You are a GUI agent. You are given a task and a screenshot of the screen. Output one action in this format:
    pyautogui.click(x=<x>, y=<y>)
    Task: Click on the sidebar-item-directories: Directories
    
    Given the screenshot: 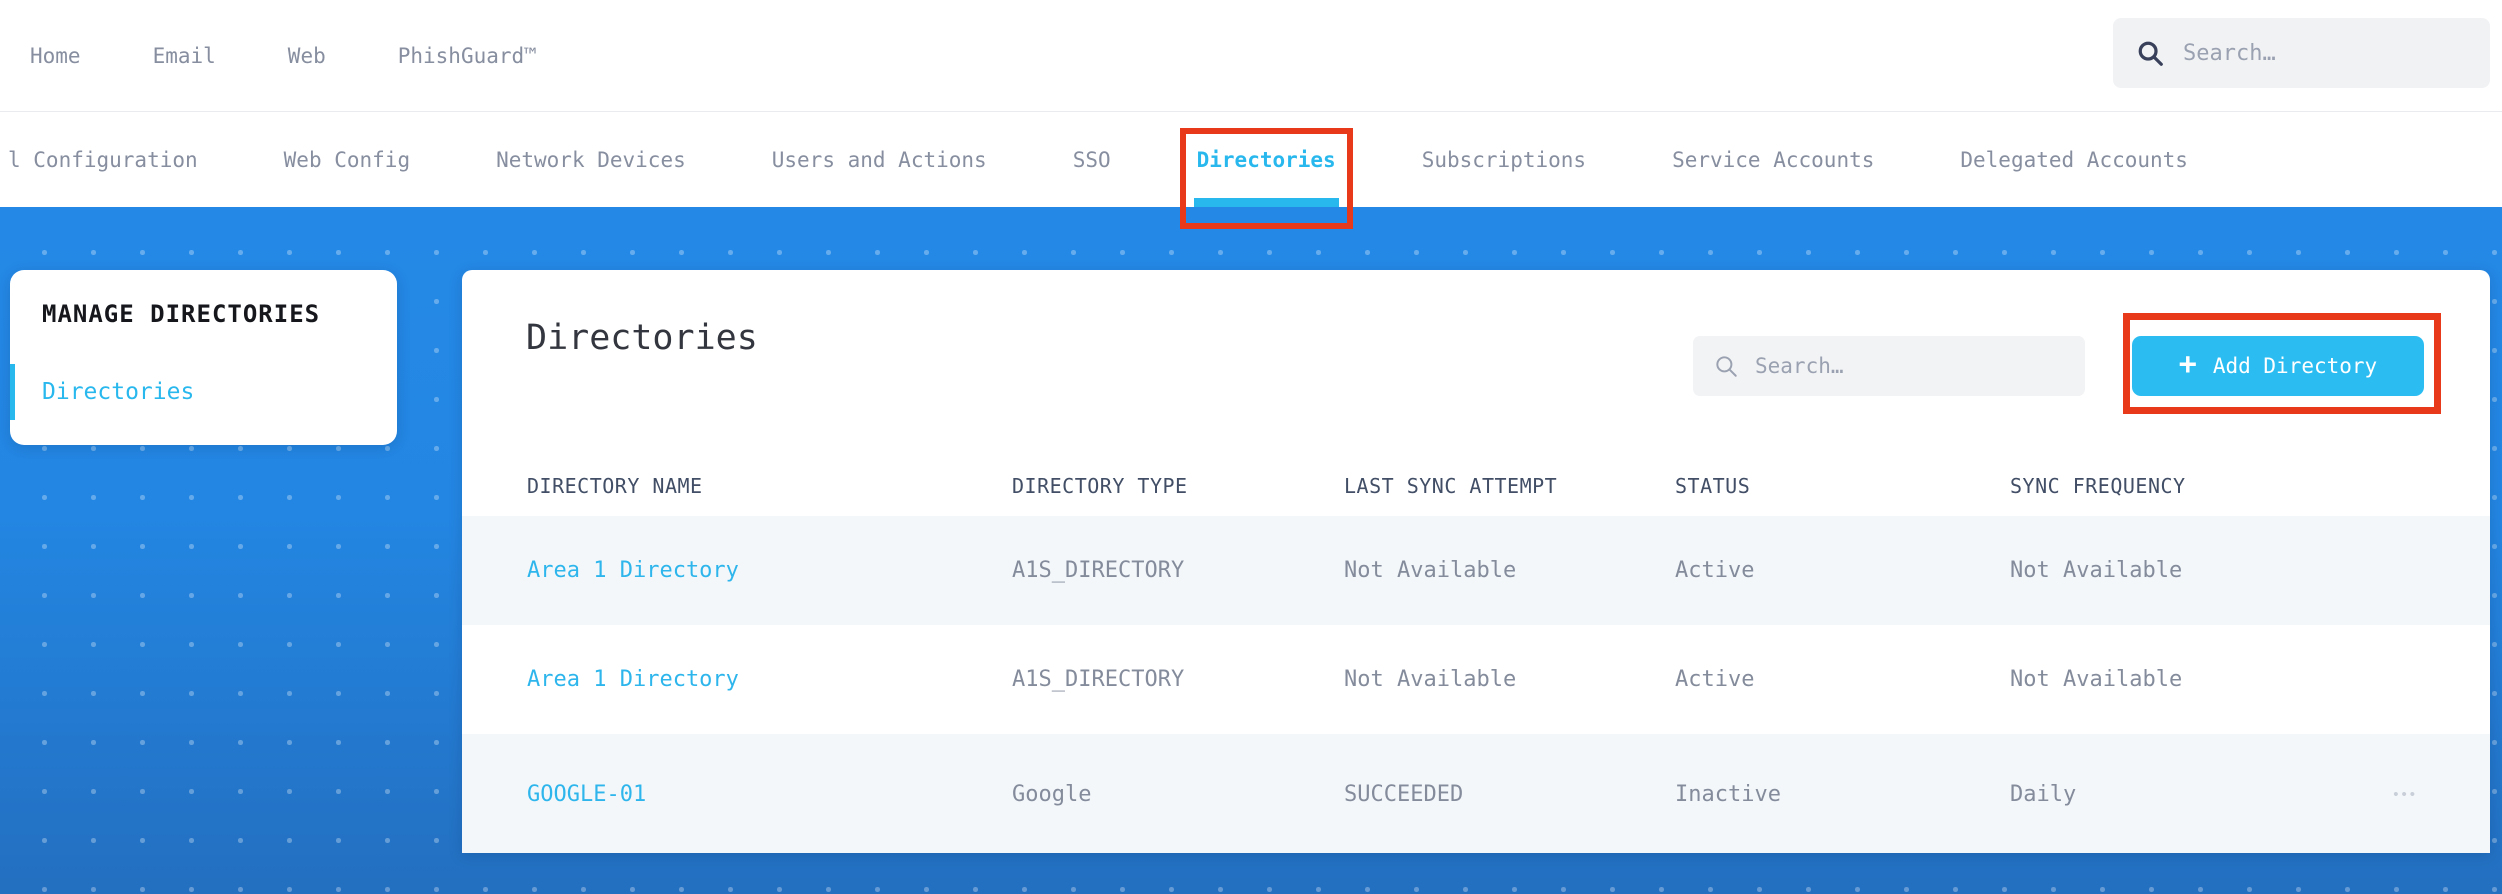 What is the action you would take?
    pyautogui.click(x=203, y=392)
    